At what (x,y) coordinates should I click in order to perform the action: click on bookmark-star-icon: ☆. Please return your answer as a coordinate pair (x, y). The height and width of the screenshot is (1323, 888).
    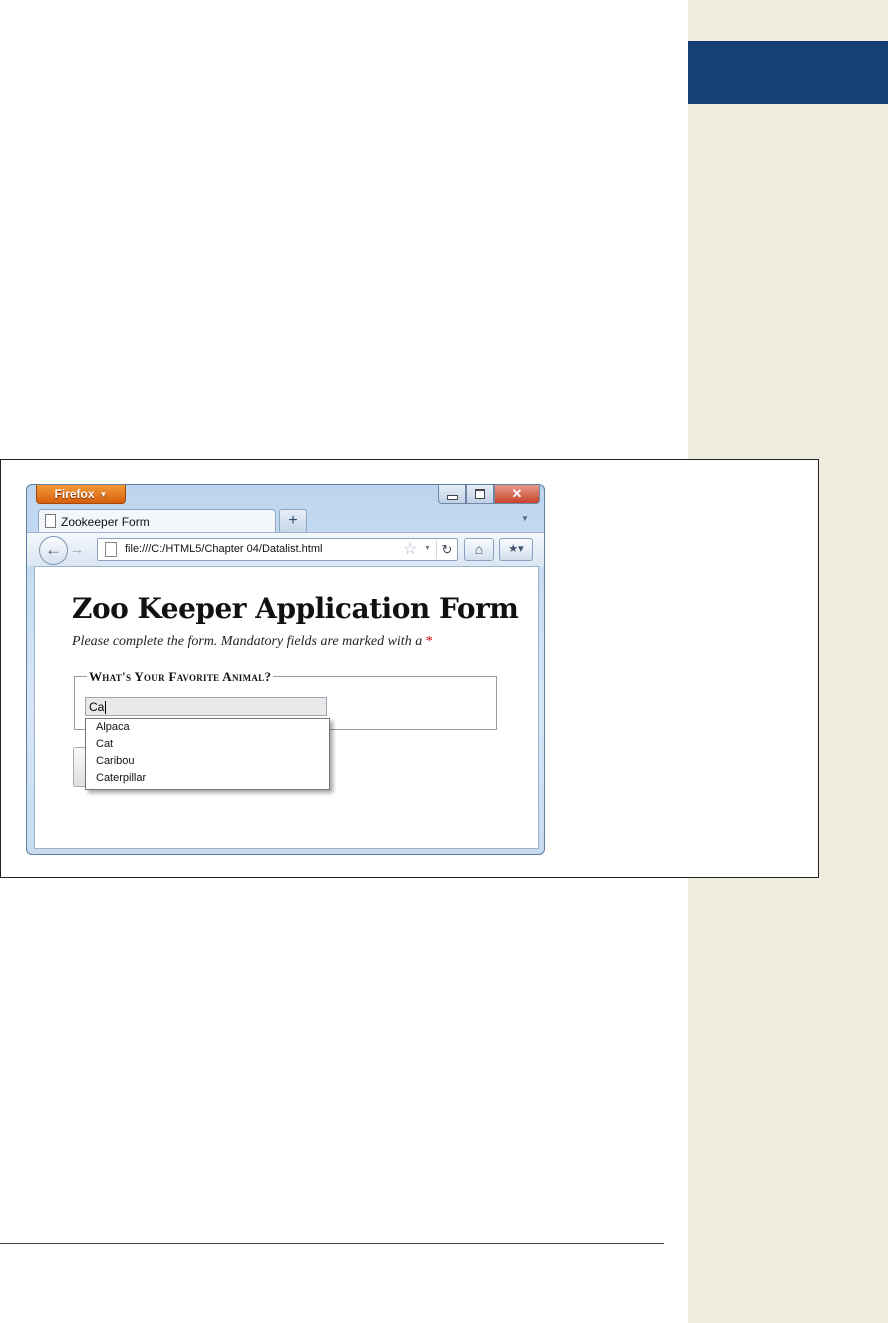
    Looking at the image, I should click on (410, 549).